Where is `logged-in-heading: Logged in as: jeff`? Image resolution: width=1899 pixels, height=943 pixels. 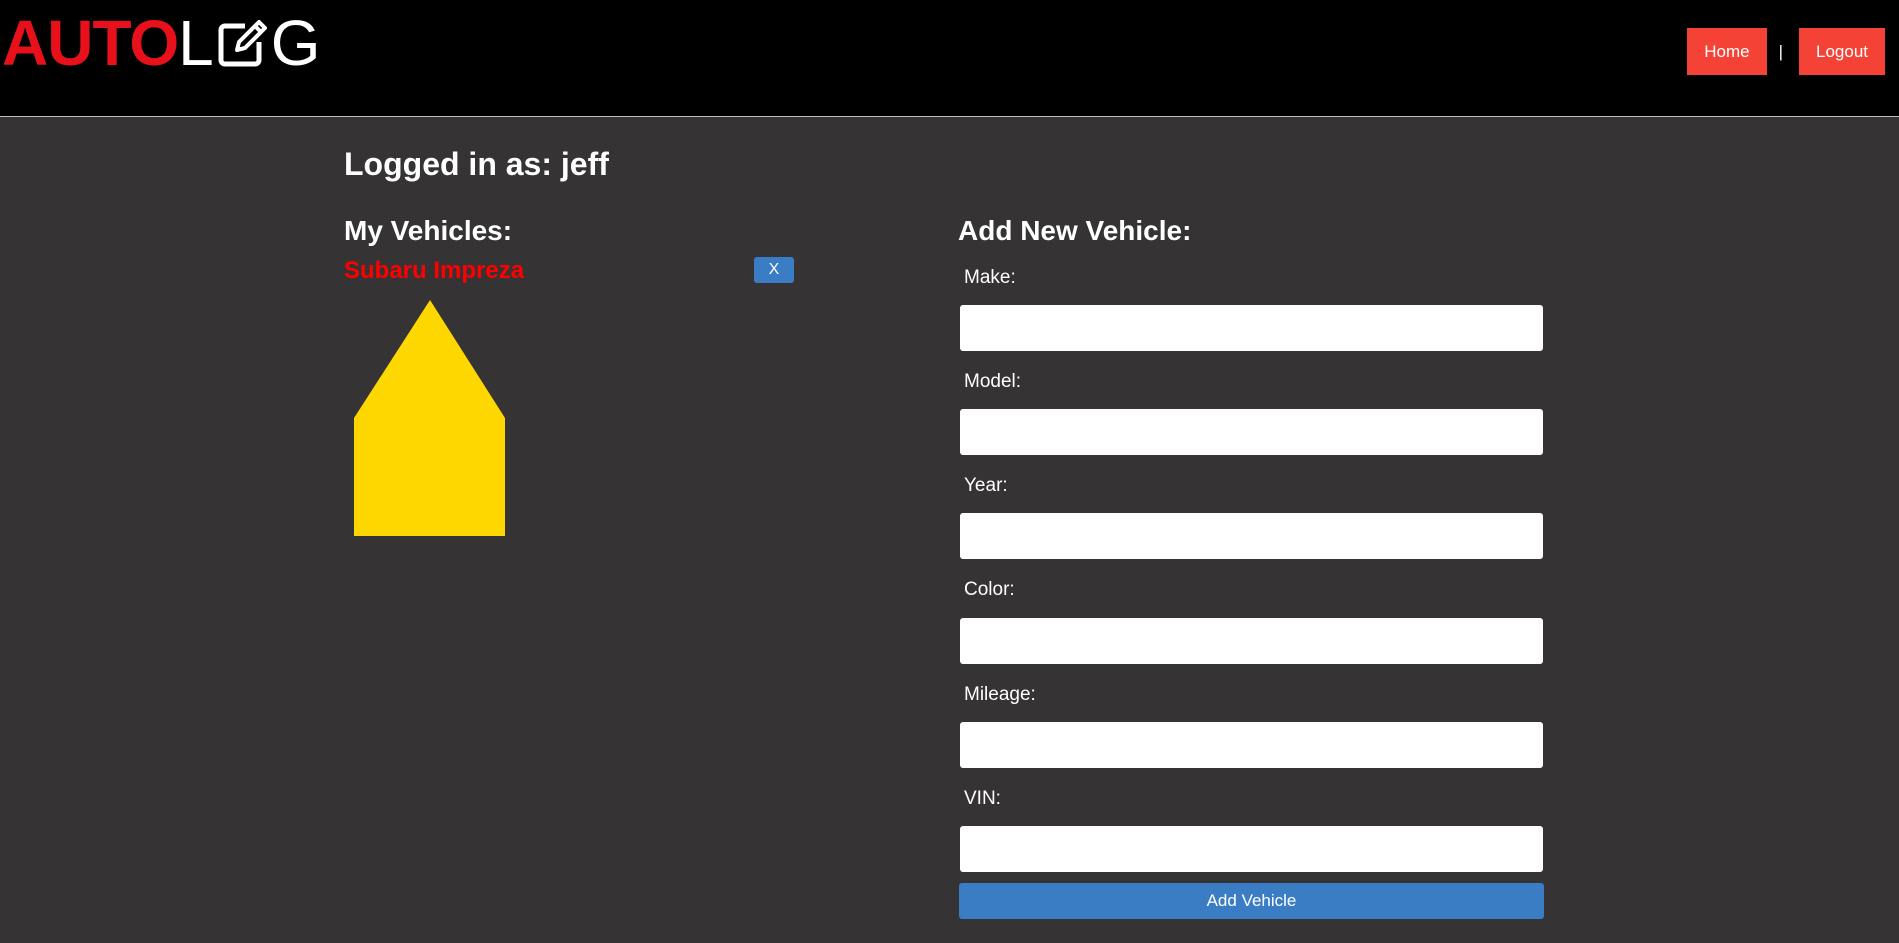 logged-in-heading: Logged in as: jeff is located at coordinates (476, 164).